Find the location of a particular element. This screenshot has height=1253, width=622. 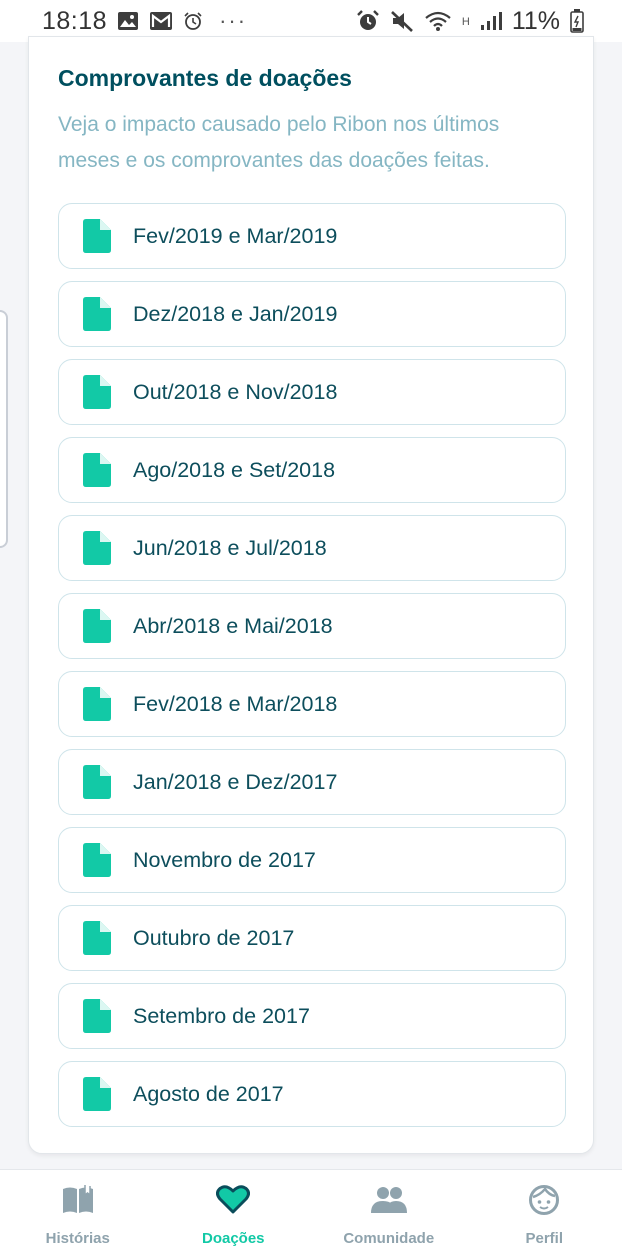

receipt-item: Novembro de 2017 is located at coordinates (312, 860).